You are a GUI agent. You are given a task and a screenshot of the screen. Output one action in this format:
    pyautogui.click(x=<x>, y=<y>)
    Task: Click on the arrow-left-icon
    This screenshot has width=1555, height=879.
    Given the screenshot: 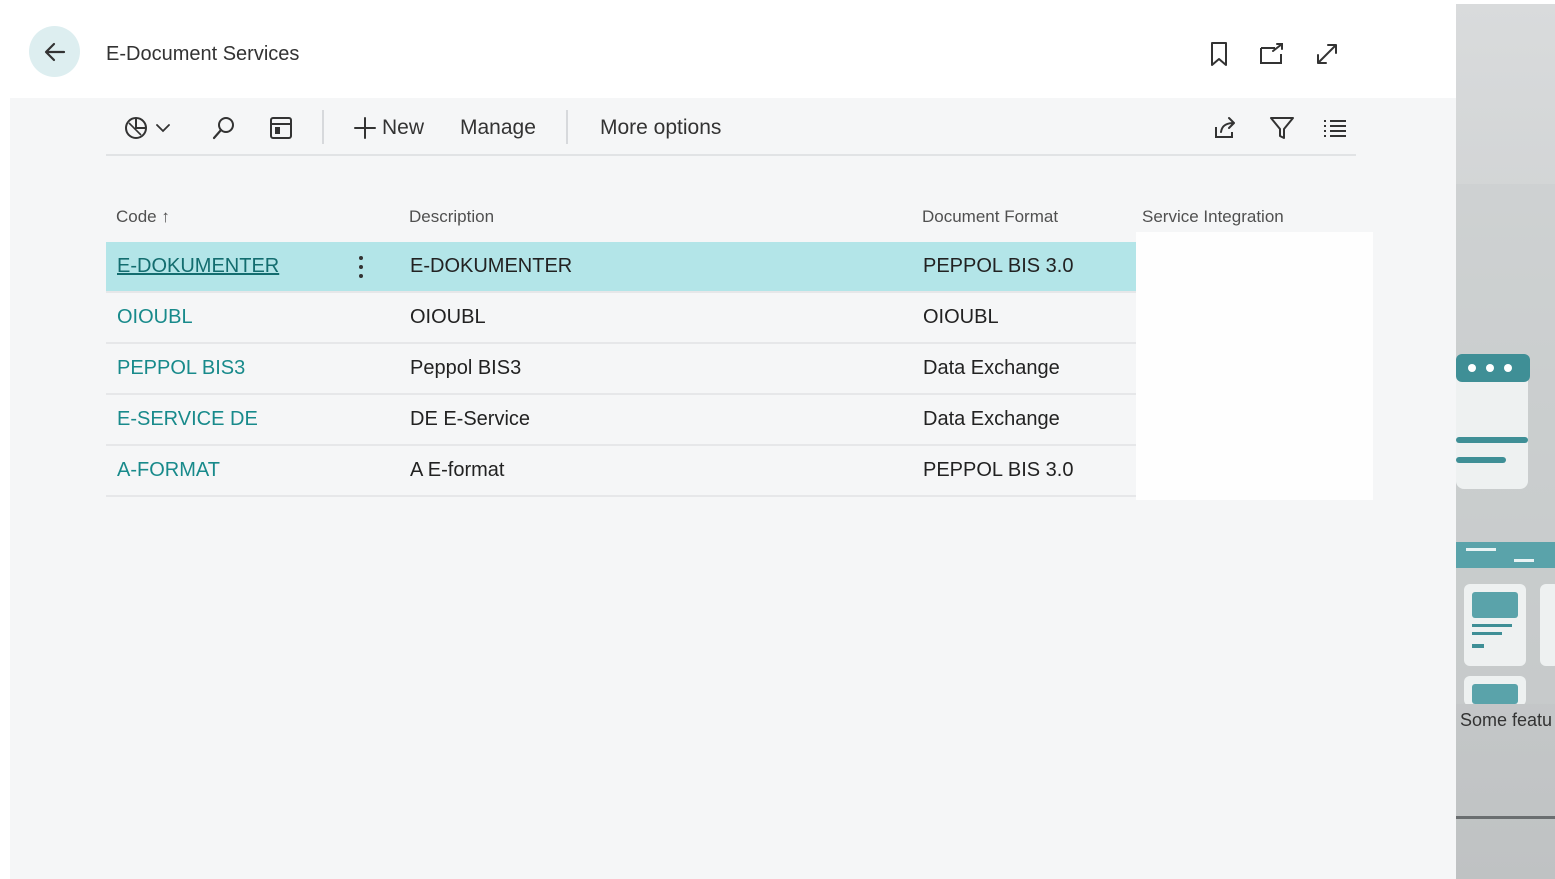 What is the action you would take?
    pyautogui.click(x=54, y=51)
    